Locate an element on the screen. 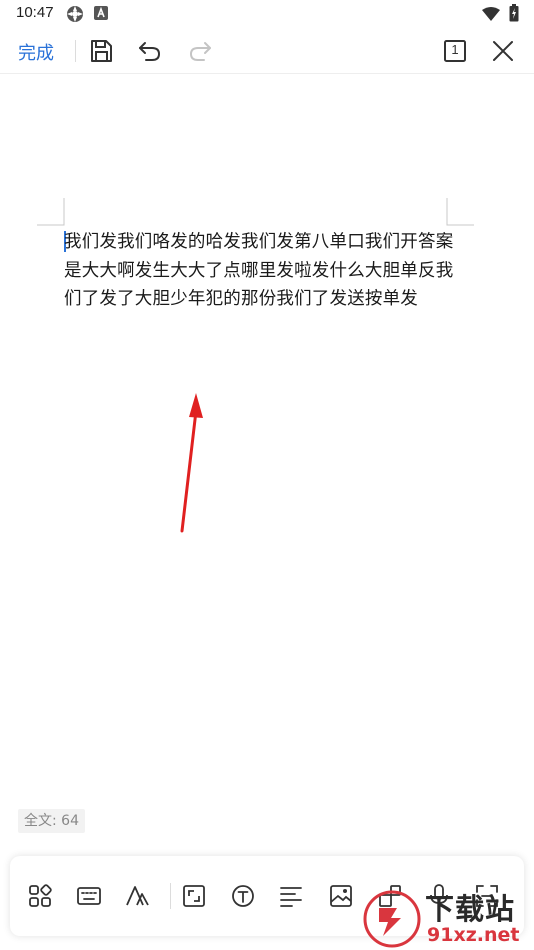 Image resolution: width=534 pixels, height=950 pixels. watermark-logo: 下载站 91xz.net is located at coordinates (448, 918).